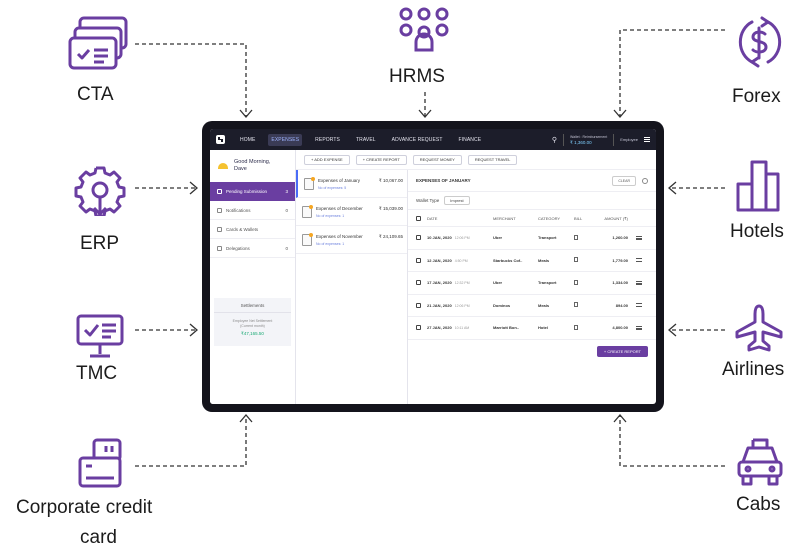 Image resolution: width=797 pixels, height=552 pixels. I want to click on people-icon, so click(424, 32).